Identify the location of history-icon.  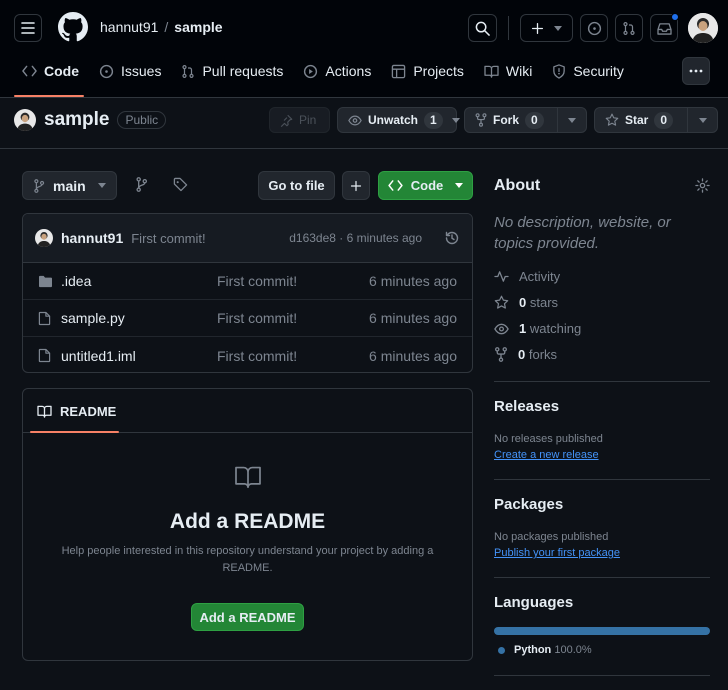
(452, 238).